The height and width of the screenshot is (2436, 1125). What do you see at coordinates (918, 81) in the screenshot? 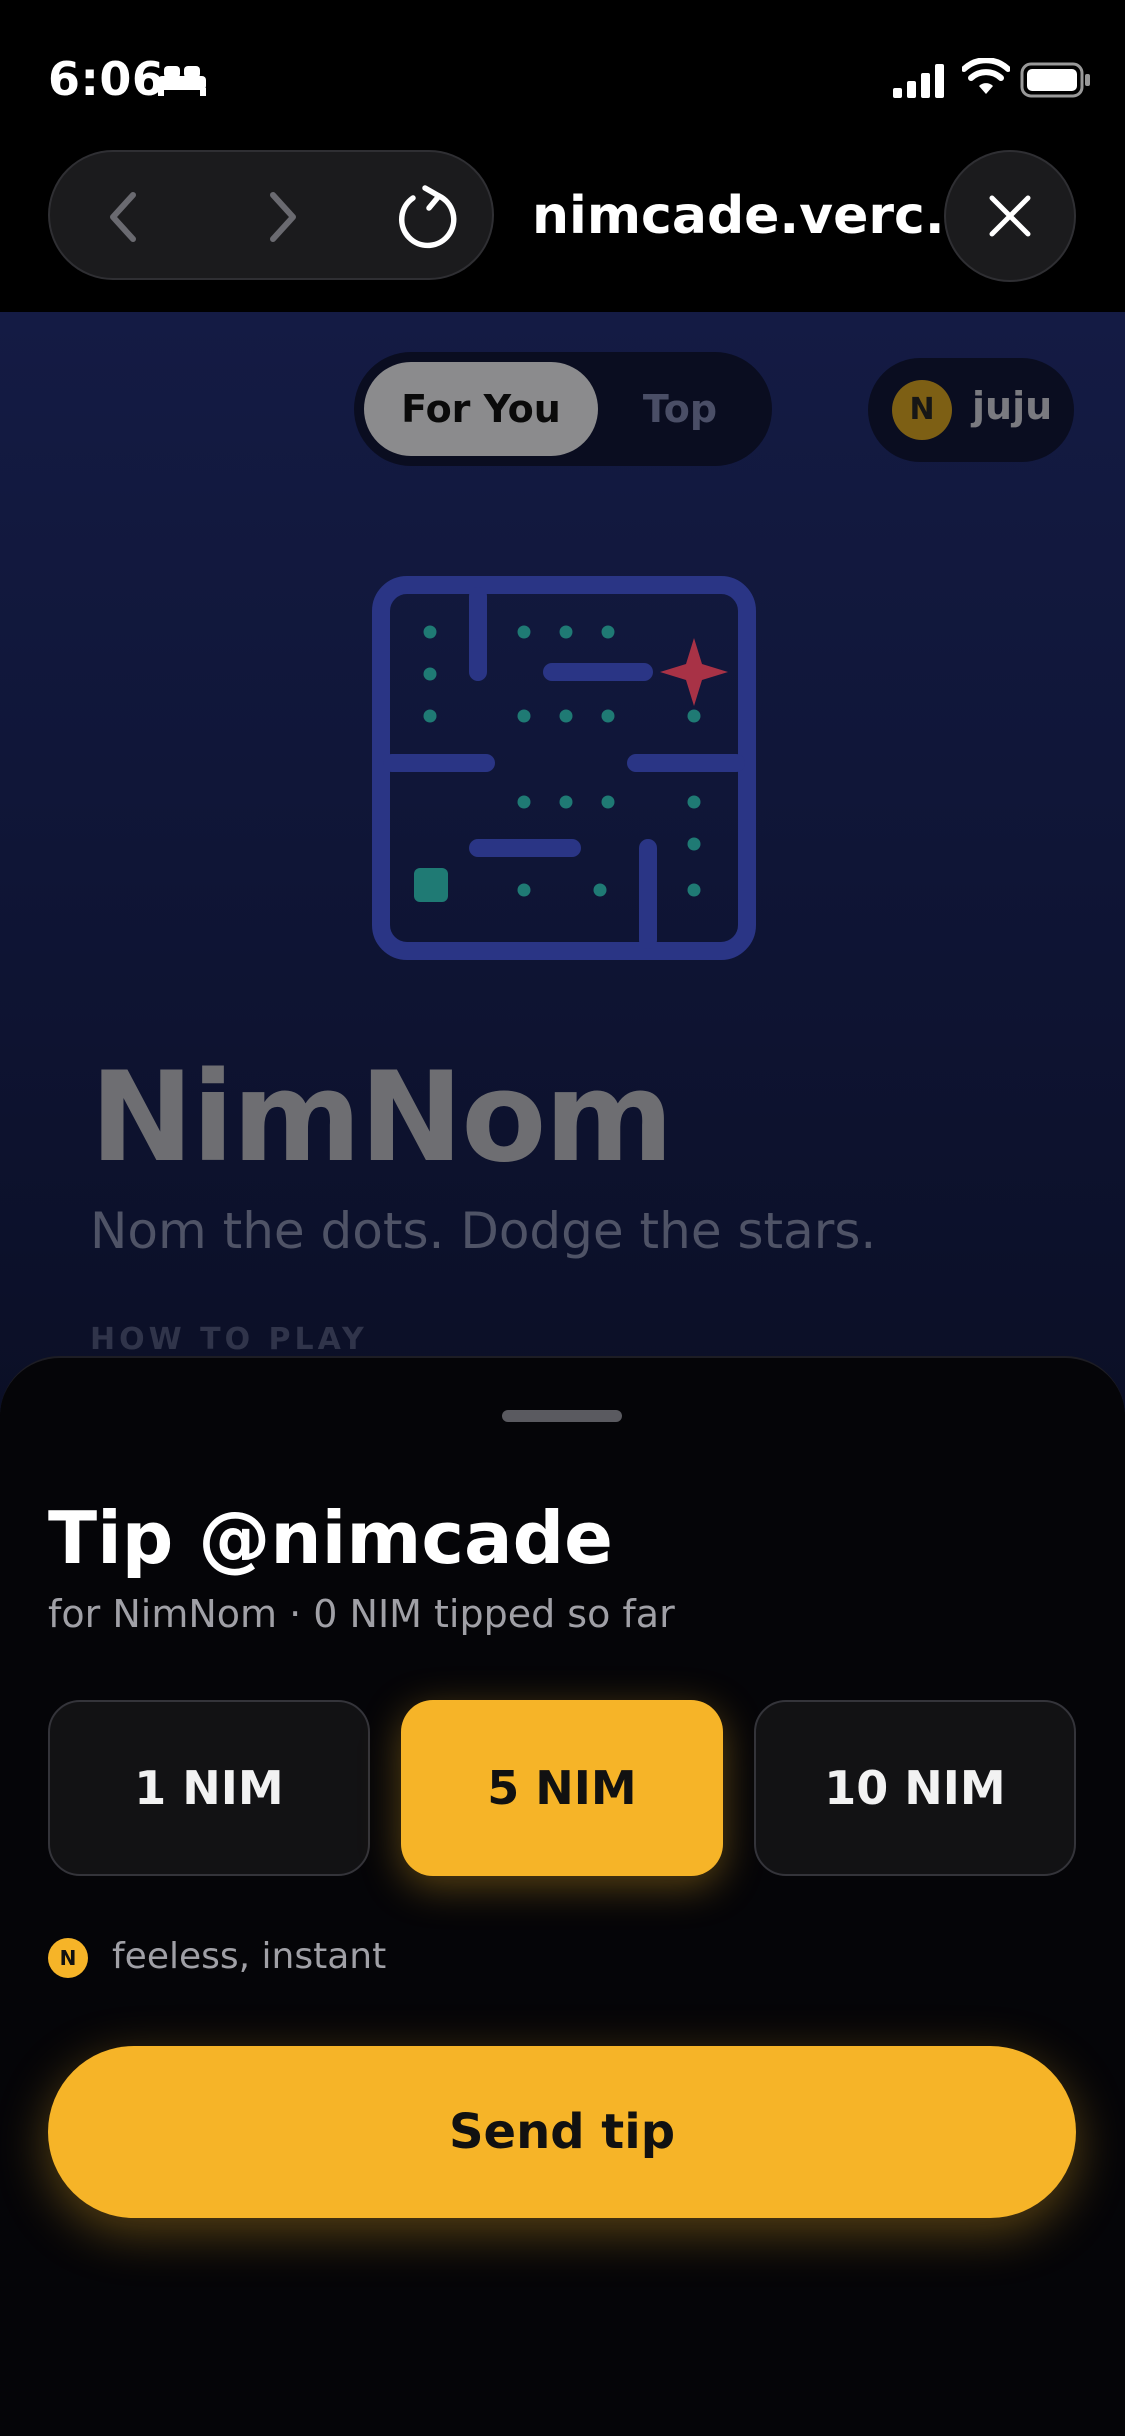
I see `cellular-signal-icon` at bounding box center [918, 81].